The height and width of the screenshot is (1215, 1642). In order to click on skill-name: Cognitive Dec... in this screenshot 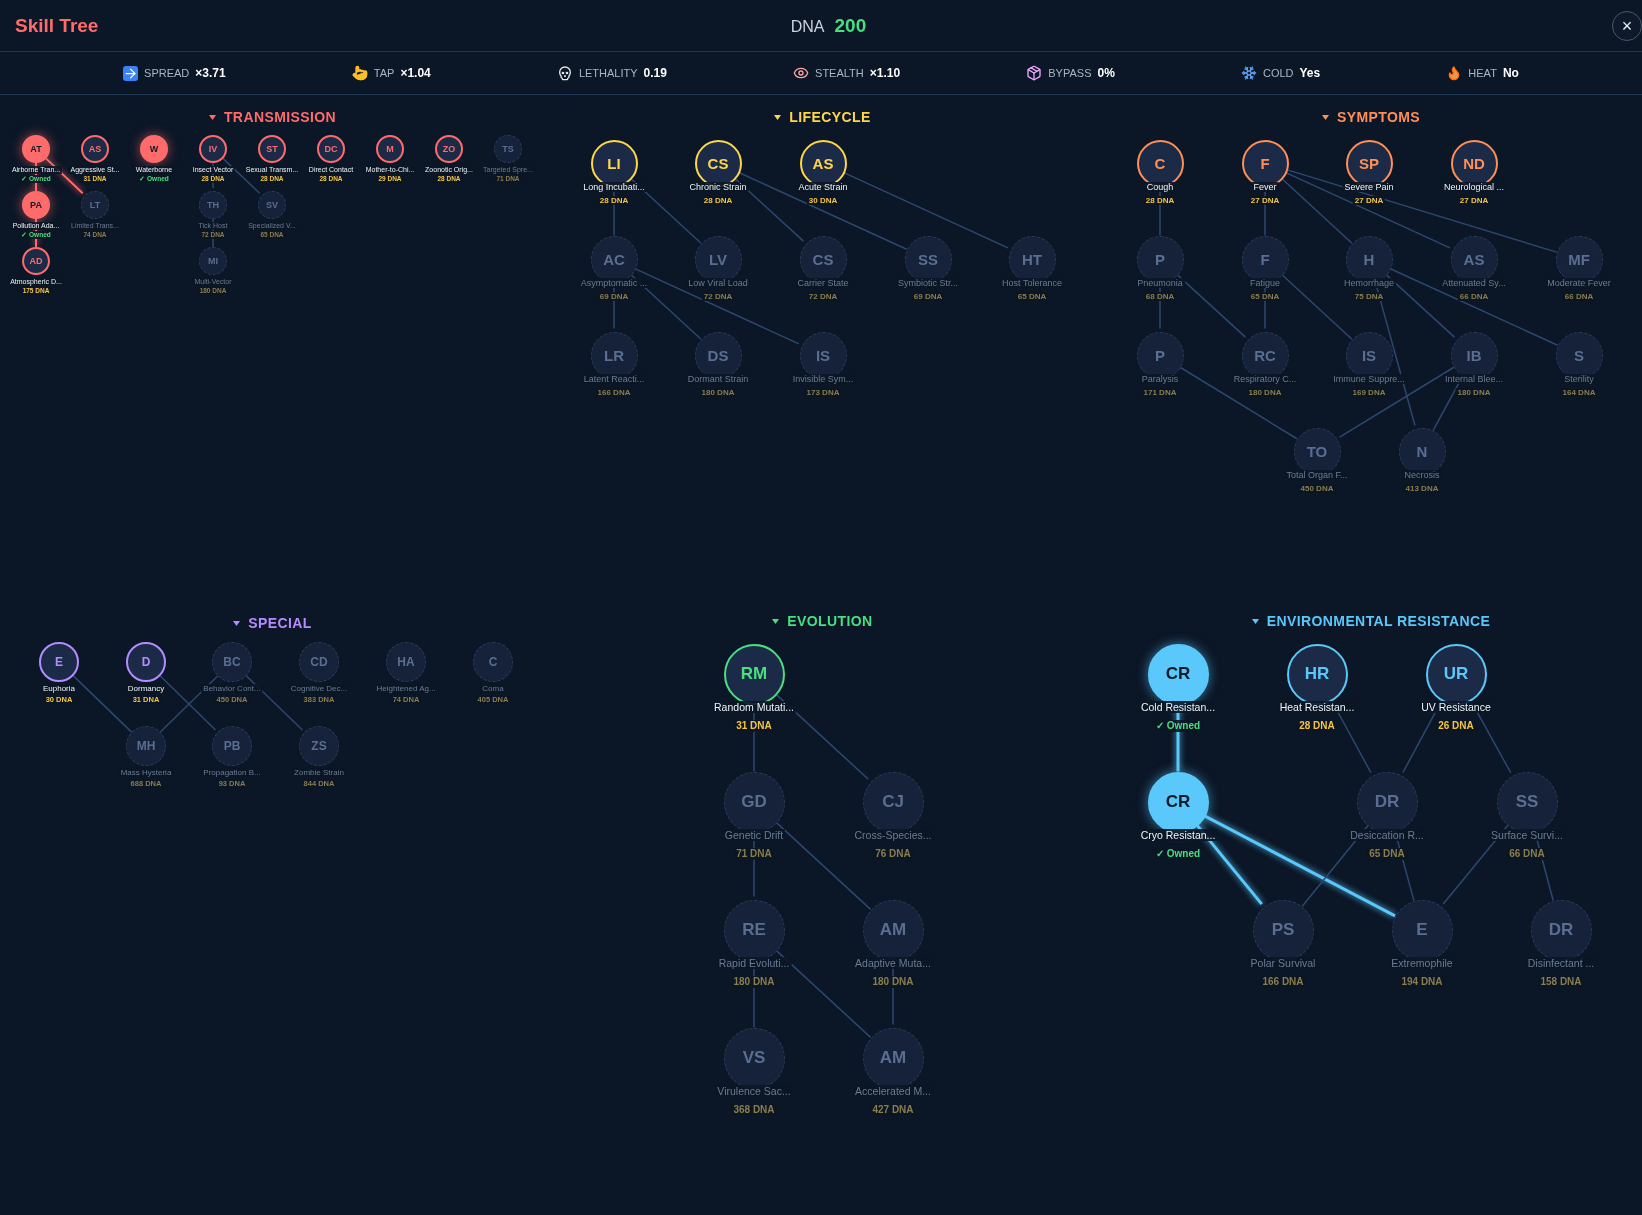, I will do `click(319, 689)`.